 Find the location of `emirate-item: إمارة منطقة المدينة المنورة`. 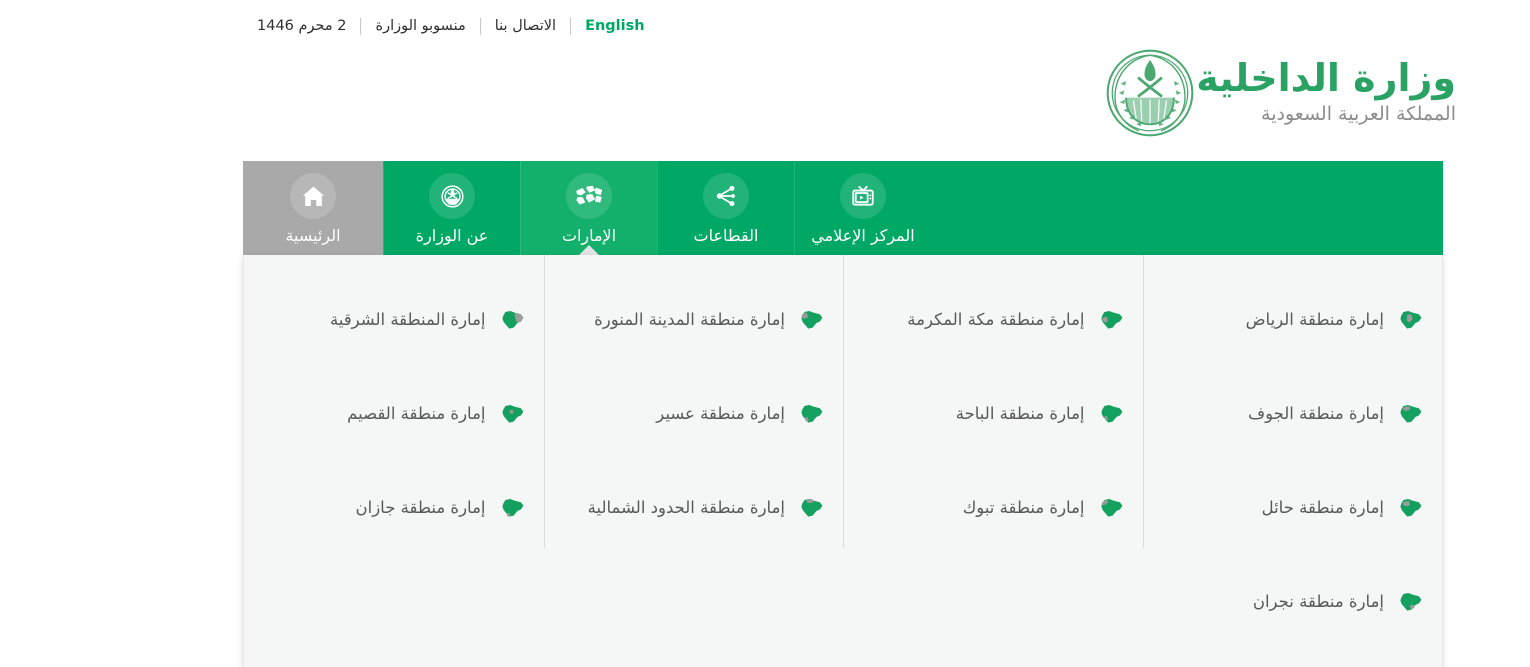

emirate-item: إمارة منطقة المدينة المنورة is located at coordinates (694, 320).